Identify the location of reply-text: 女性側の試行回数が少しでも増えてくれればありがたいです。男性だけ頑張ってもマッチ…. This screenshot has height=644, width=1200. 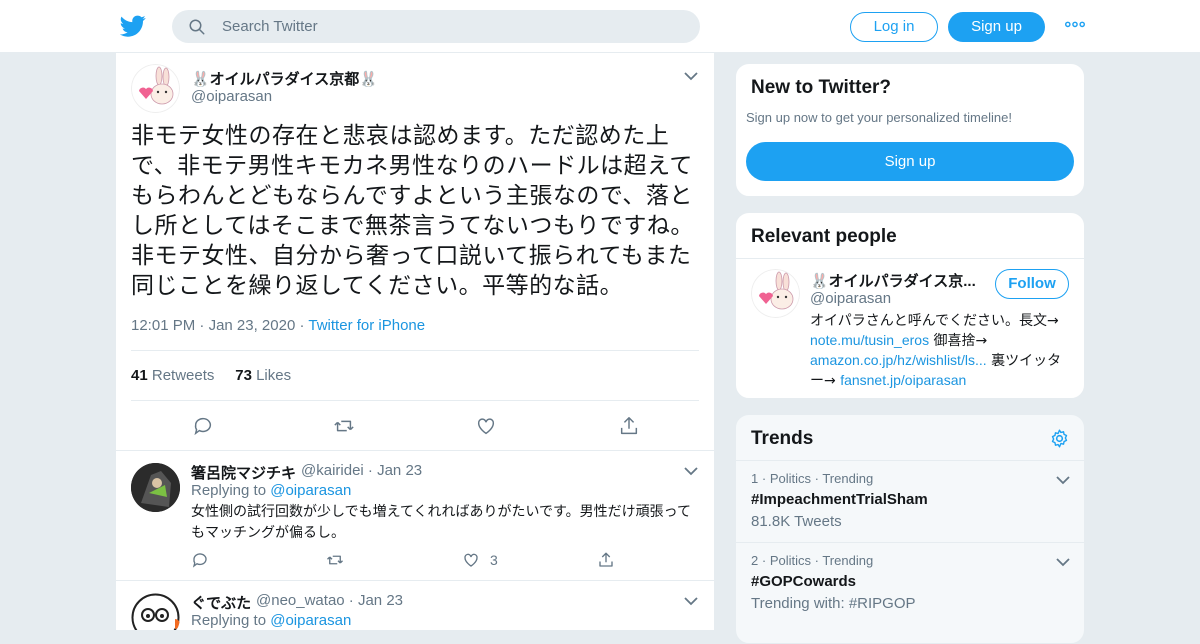
(441, 522).